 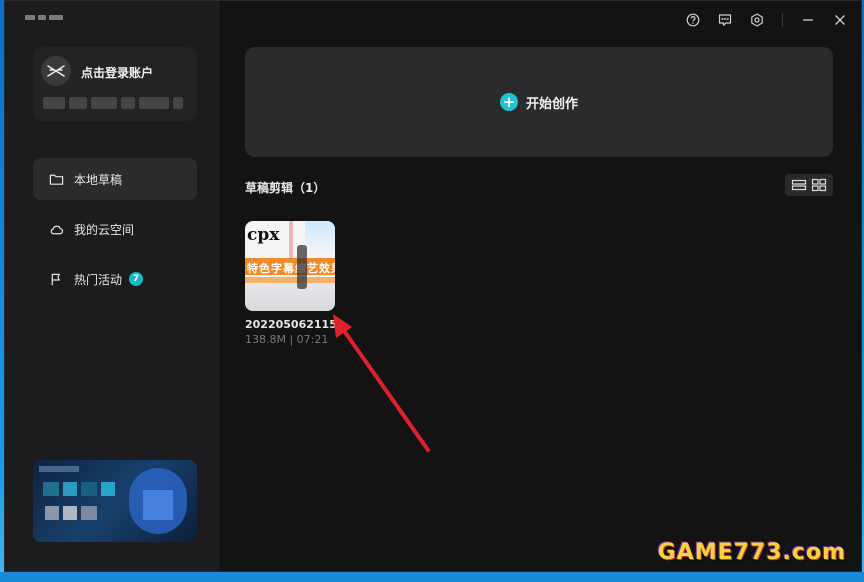 I want to click on sidebar-item-hot-events: 热门活动 7, so click(x=115, y=279).